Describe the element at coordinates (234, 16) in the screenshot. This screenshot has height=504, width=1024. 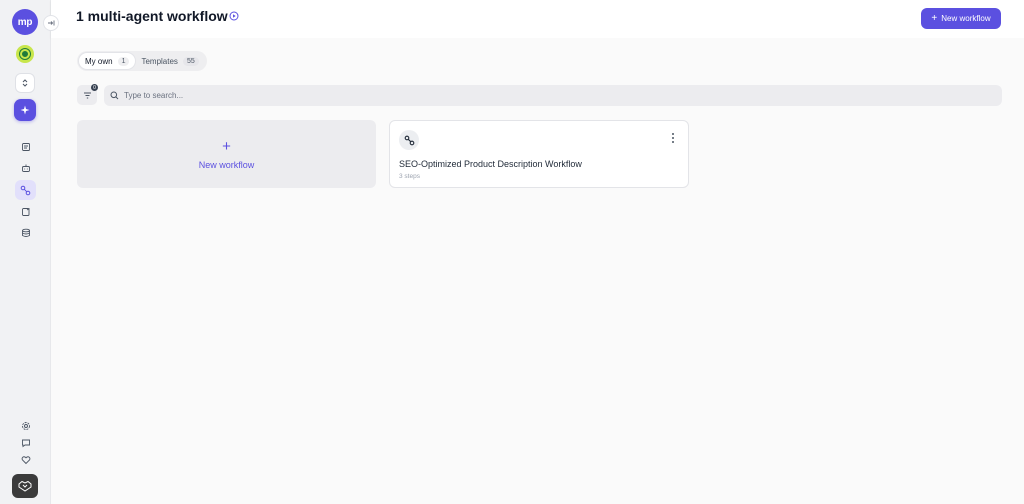
I see `play-circle-icon` at that location.